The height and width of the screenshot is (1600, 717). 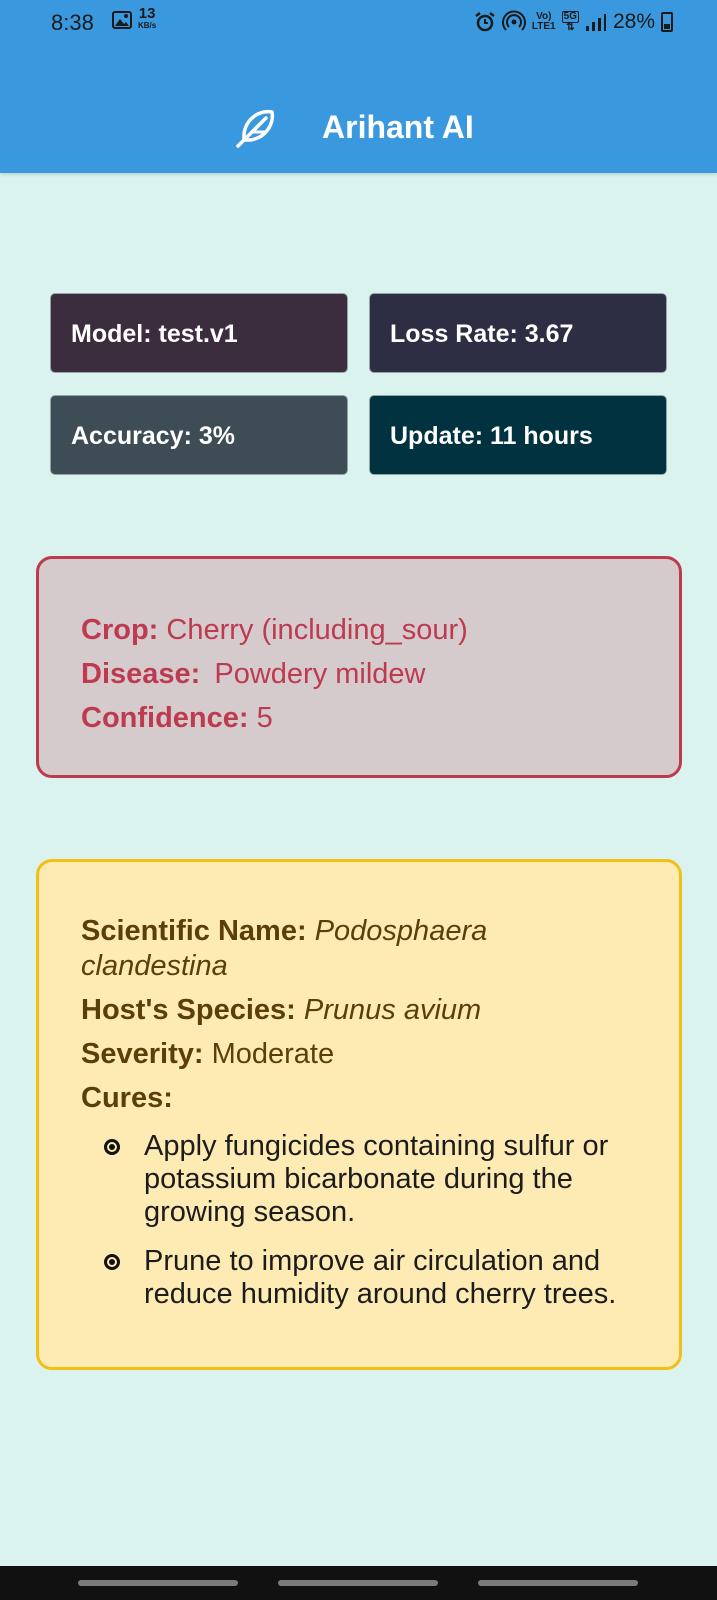 I want to click on disease-label: Disease:, so click(x=141, y=674).